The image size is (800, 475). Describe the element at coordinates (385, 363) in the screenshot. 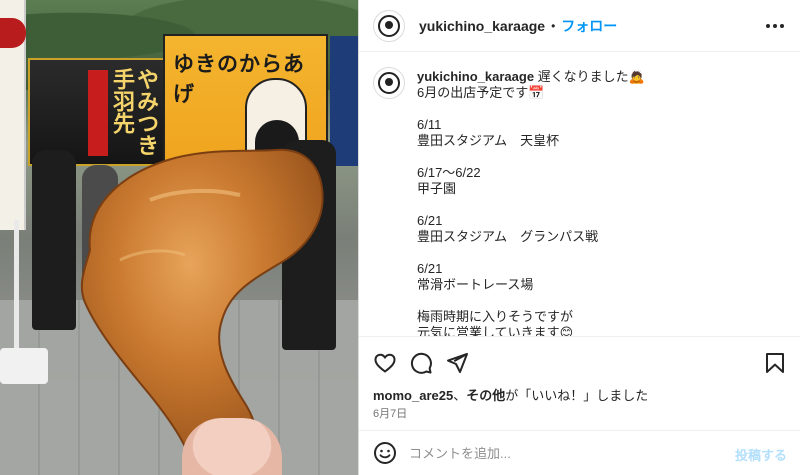

I see `heart-icon` at that location.